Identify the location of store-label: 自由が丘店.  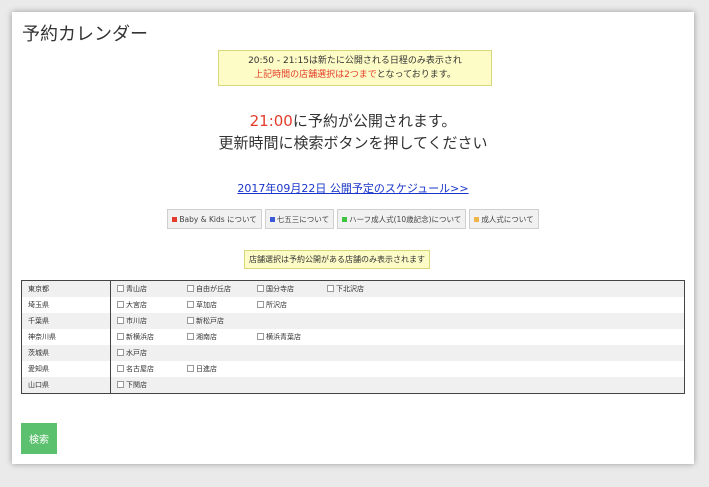
(213, 288).